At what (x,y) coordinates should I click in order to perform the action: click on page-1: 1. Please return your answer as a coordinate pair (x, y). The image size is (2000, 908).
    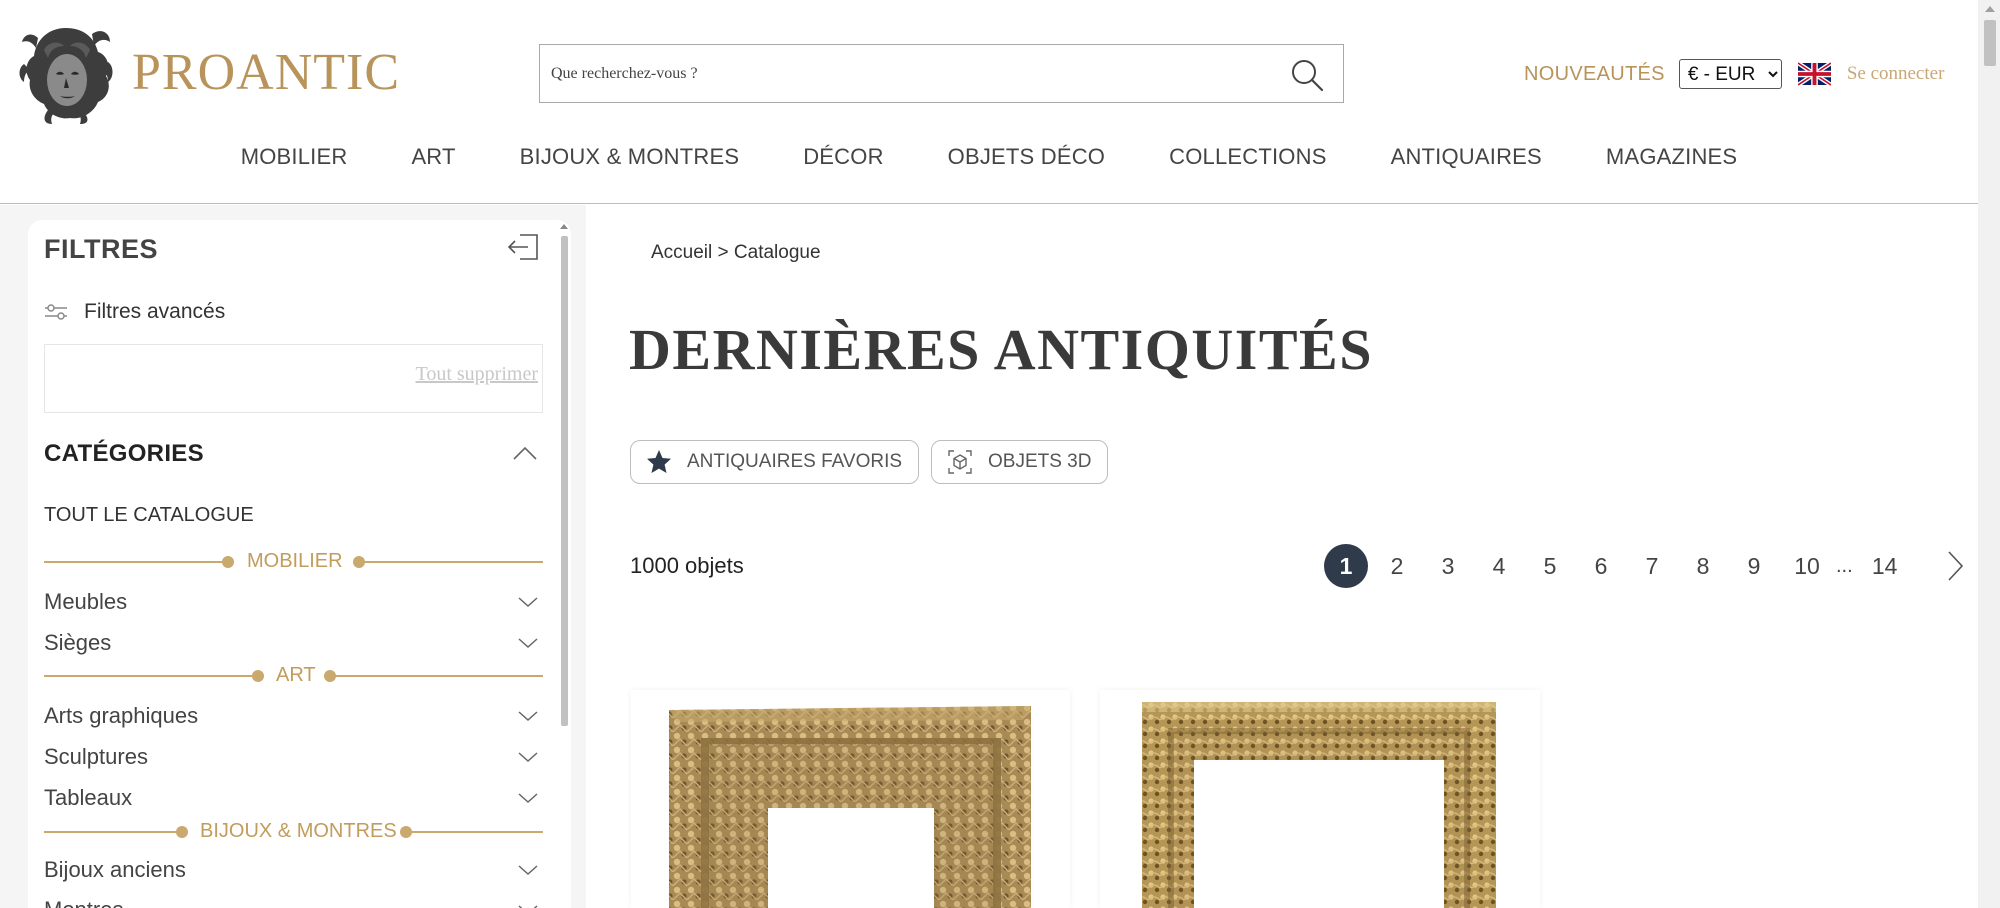
    Looking at the image, I should click on (1346, 566).